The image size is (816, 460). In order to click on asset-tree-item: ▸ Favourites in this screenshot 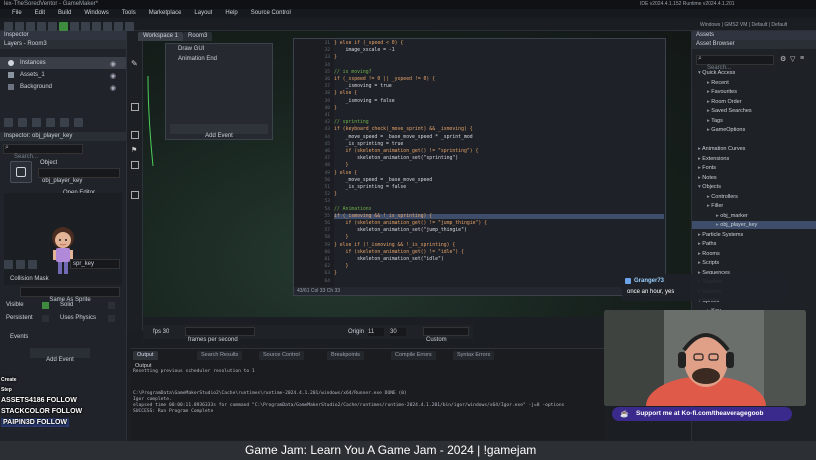, I will do `click(754, 92)`.